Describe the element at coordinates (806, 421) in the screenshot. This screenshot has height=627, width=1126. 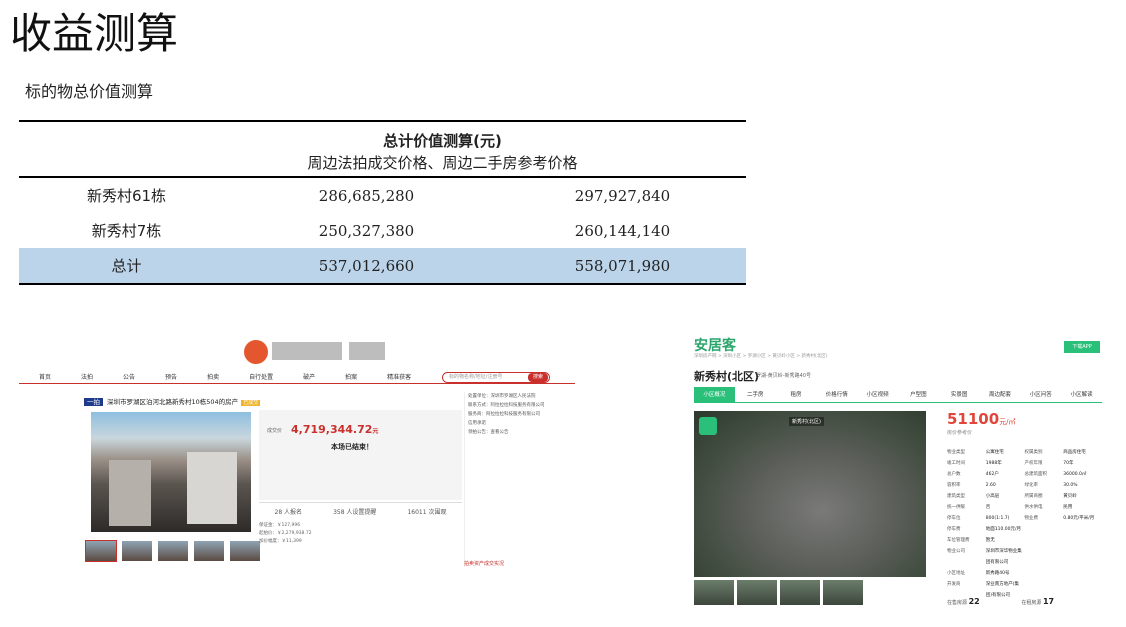
I see `aerial-label: 新秀村(北区)` at that location.